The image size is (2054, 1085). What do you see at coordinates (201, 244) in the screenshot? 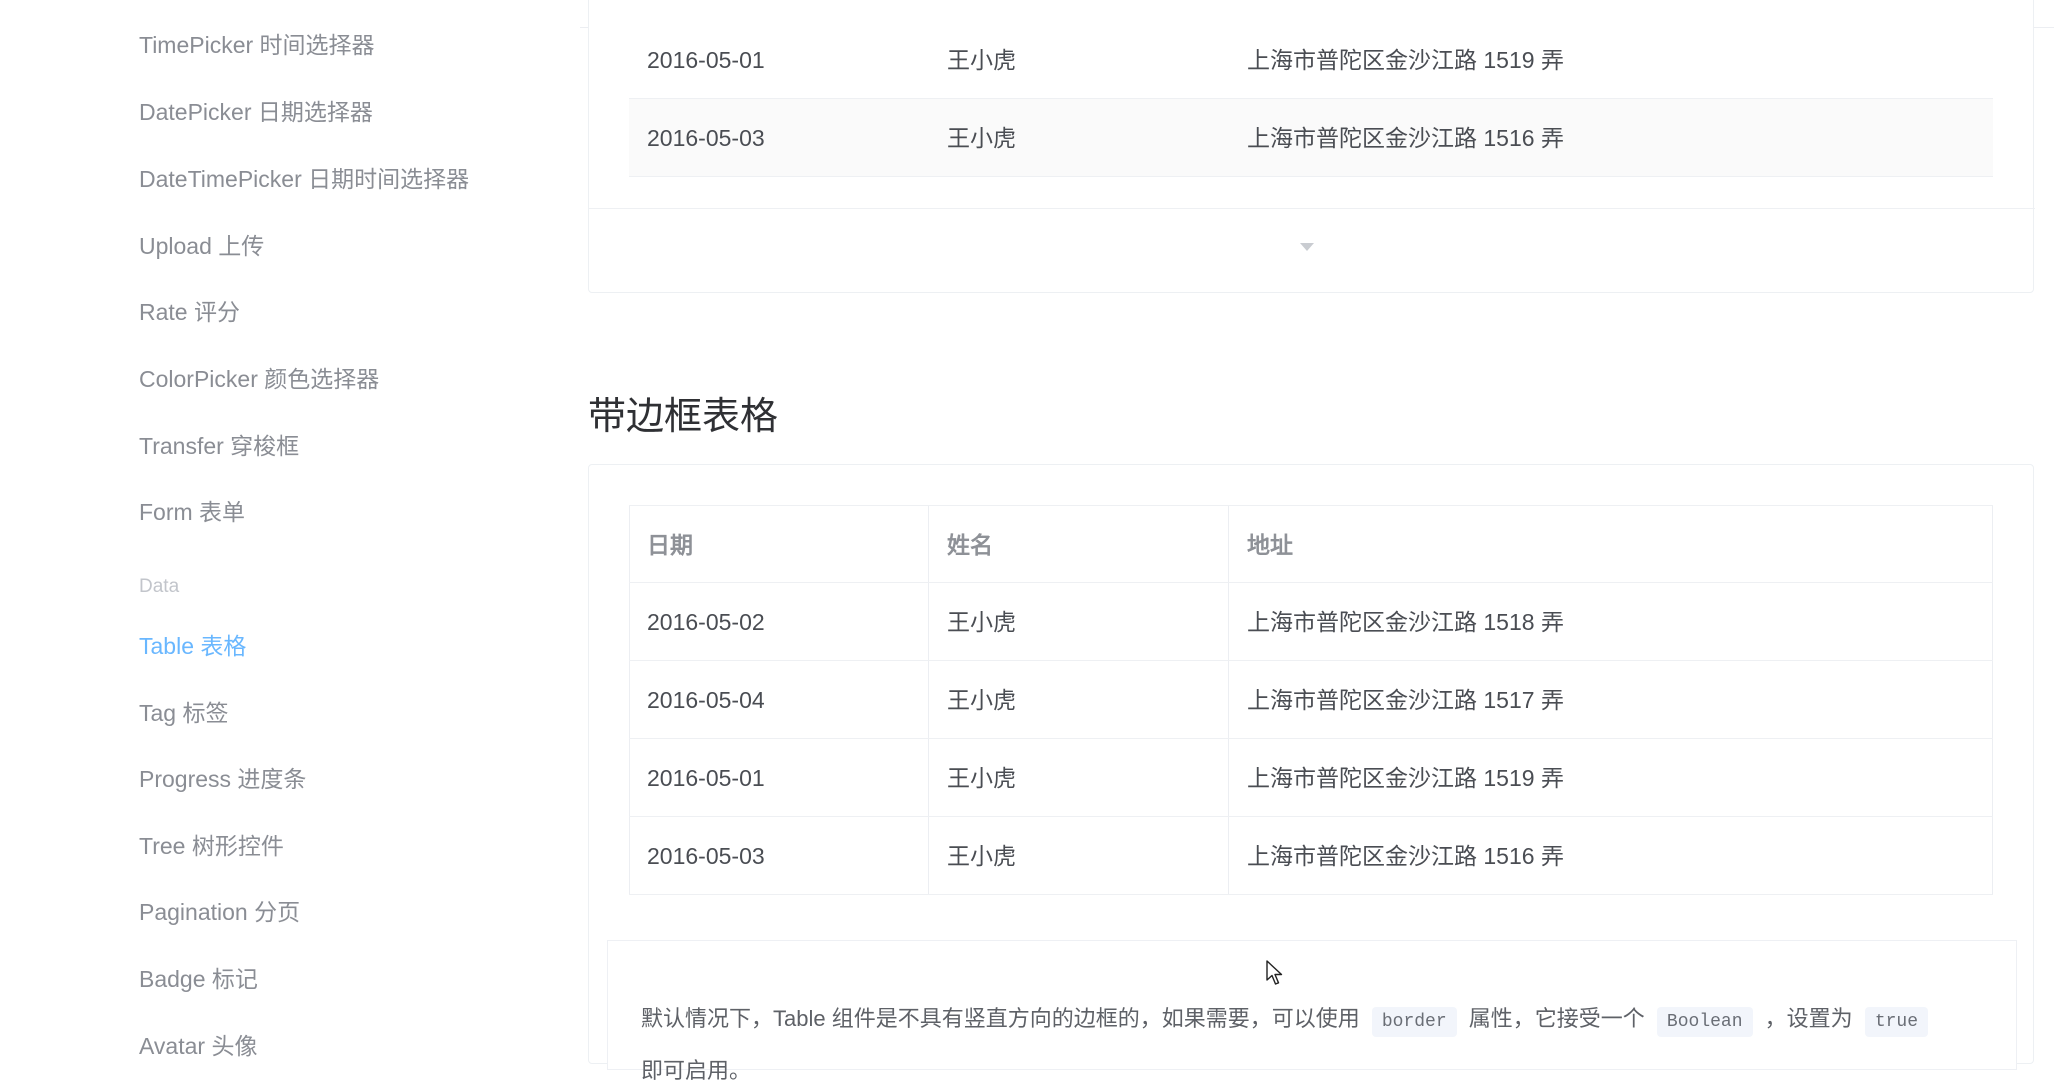
I see `sidebar-item-upload: Upload 上传` at bounding box center [201, 244].